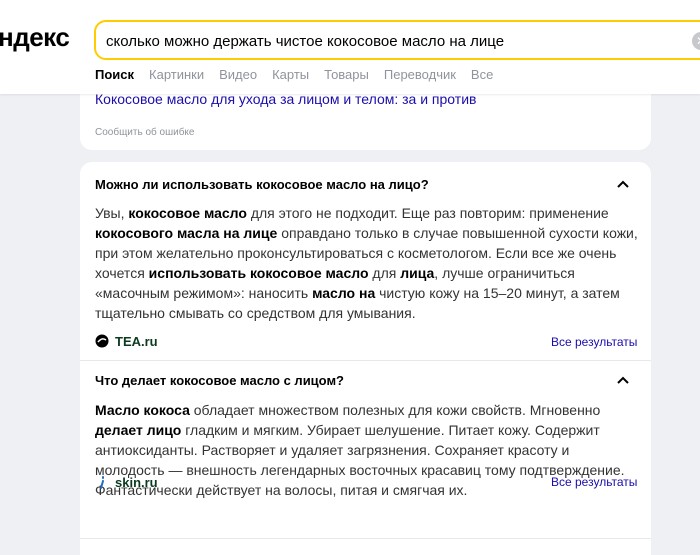  What do you see at coordinates (346, 76) in the screenshot?
I see `tab-products: Товары` at bounding box center [346, 76].